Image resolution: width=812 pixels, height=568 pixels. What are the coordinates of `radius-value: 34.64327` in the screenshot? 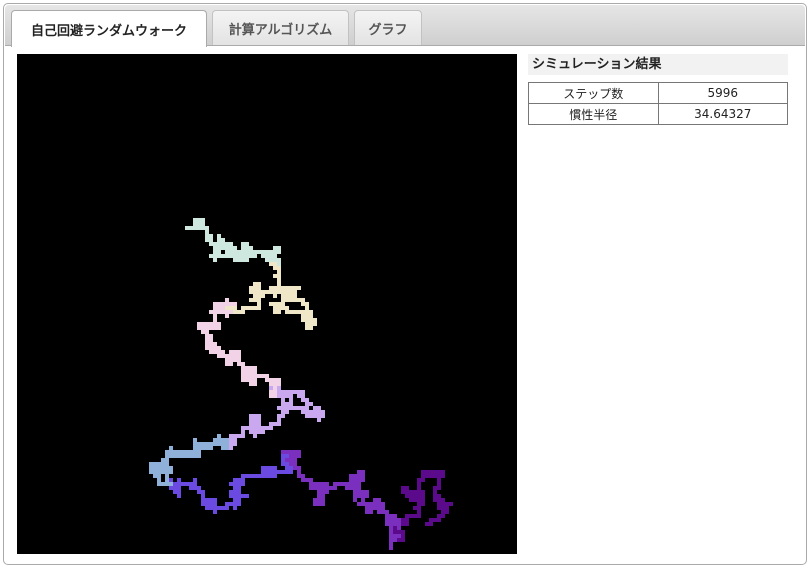 It's located at (722, 114).